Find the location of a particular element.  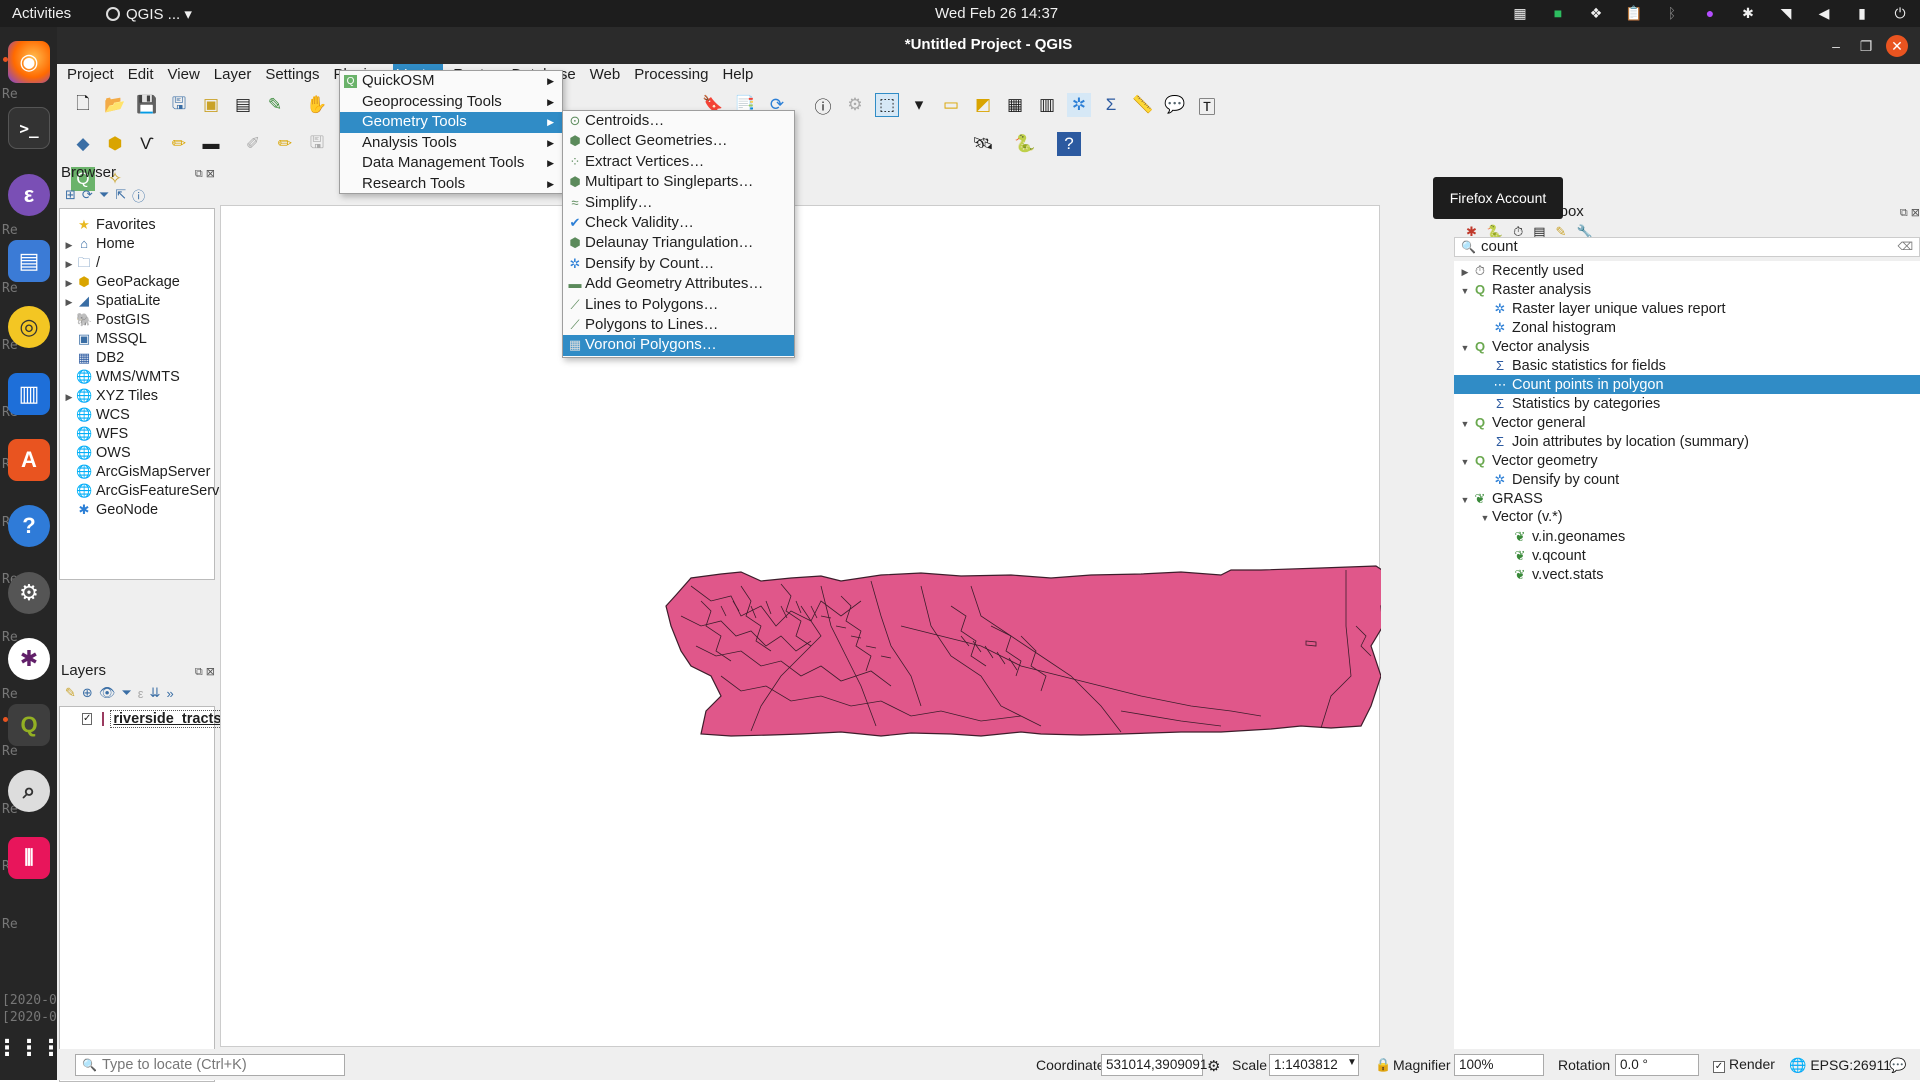

app-menu-button: QGIS ... ▾ is located at coordinates (149, 14).